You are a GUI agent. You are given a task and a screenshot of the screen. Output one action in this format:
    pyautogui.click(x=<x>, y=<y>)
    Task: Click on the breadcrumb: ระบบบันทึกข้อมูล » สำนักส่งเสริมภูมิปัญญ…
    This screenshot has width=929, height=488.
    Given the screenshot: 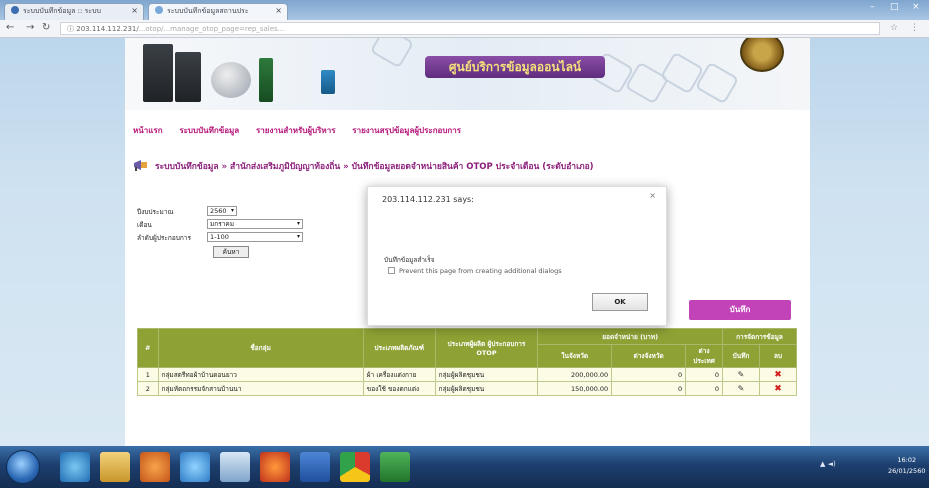 What is the action you would take?
    pyautogui.click(x=363, y=165)
    